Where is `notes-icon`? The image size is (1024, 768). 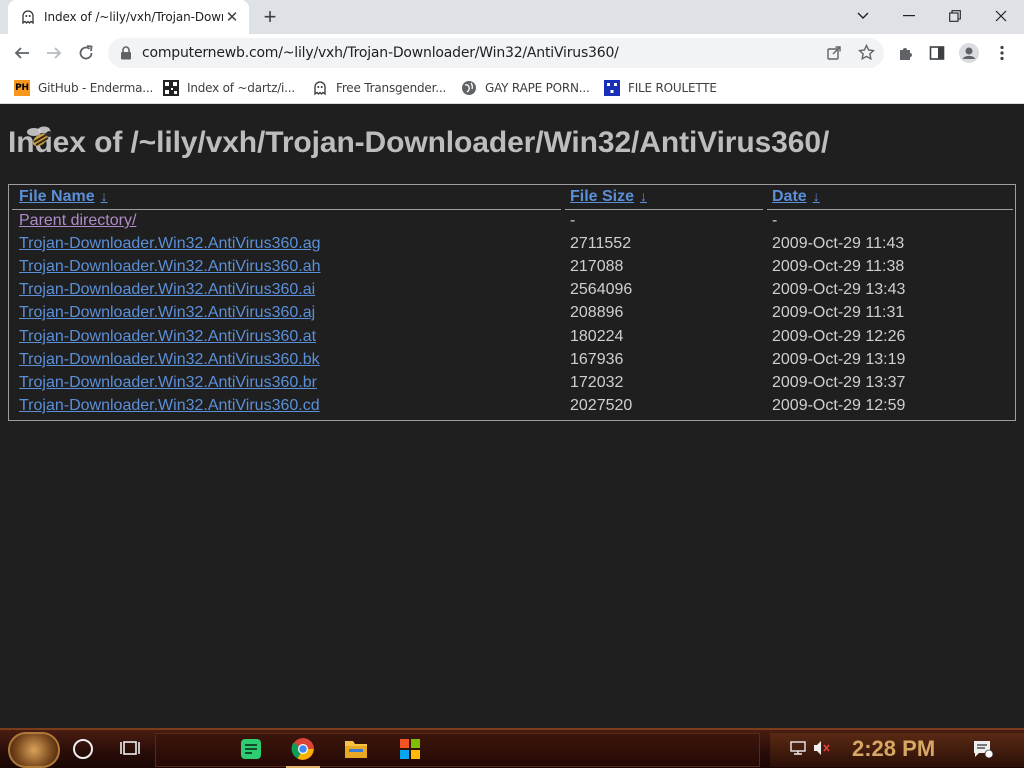 notes-icon is located at coordinates (251, 749).